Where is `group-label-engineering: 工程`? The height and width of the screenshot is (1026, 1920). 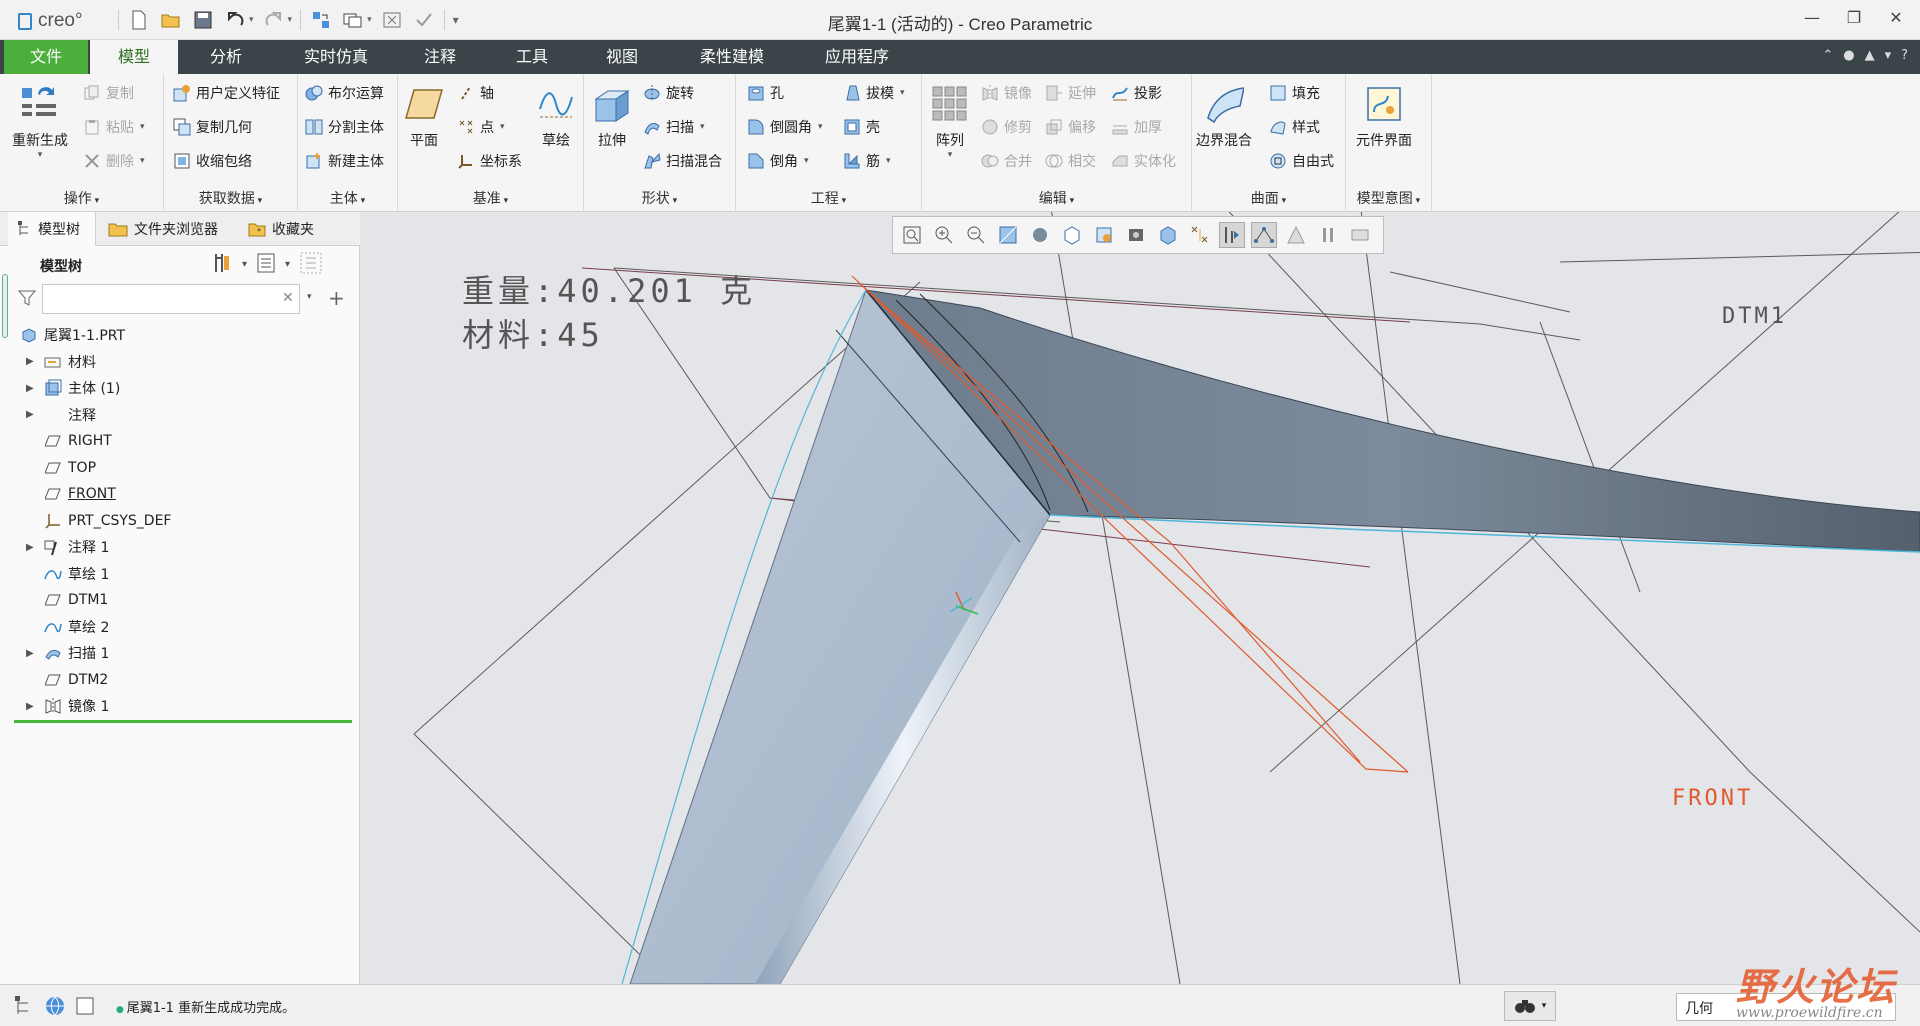
group-label-engineering: 工程 is located at coordinates (828, 198).